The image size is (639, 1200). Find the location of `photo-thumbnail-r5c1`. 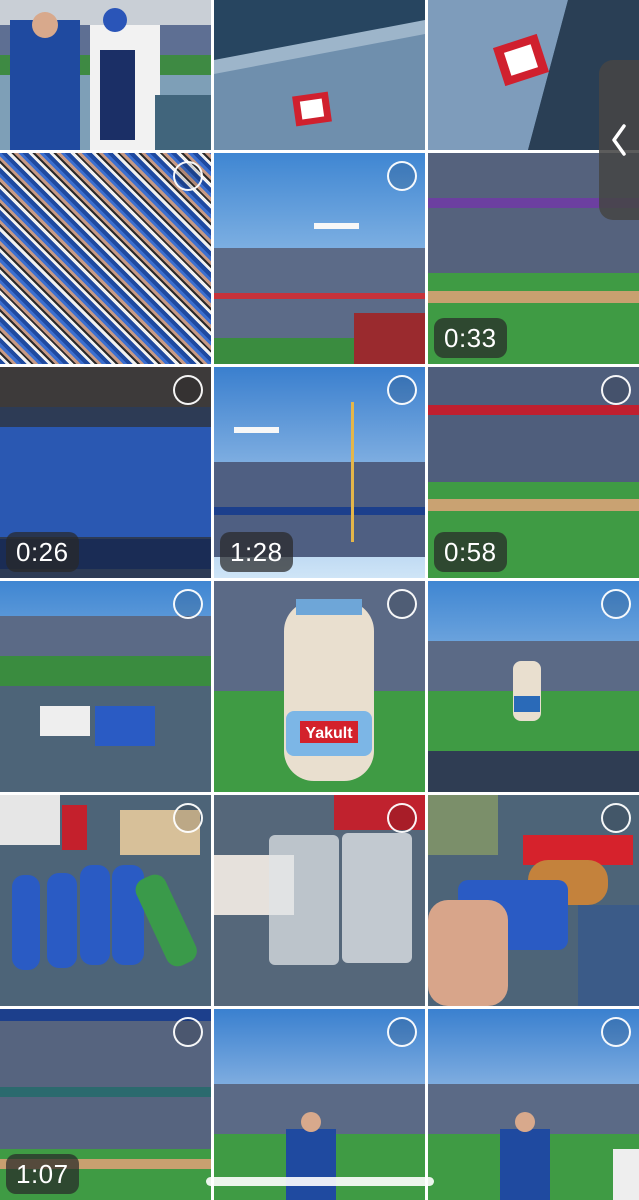

photo-thumbnail-r5c1 is located at coordinates (105, 900).